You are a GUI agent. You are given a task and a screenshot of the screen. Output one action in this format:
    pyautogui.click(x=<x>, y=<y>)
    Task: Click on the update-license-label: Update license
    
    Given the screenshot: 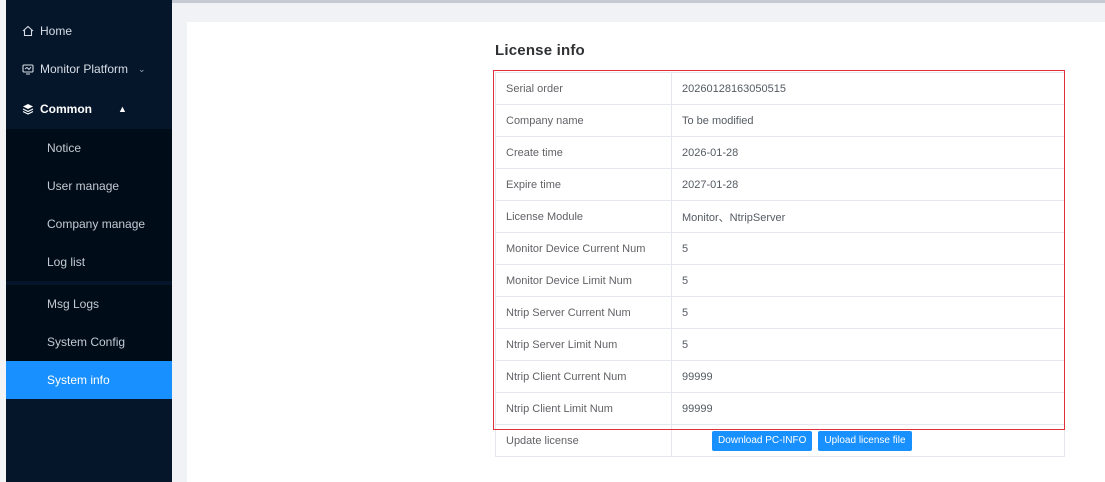 What is the action you would take?
    pyautogui.click(x=583, y=440)
    